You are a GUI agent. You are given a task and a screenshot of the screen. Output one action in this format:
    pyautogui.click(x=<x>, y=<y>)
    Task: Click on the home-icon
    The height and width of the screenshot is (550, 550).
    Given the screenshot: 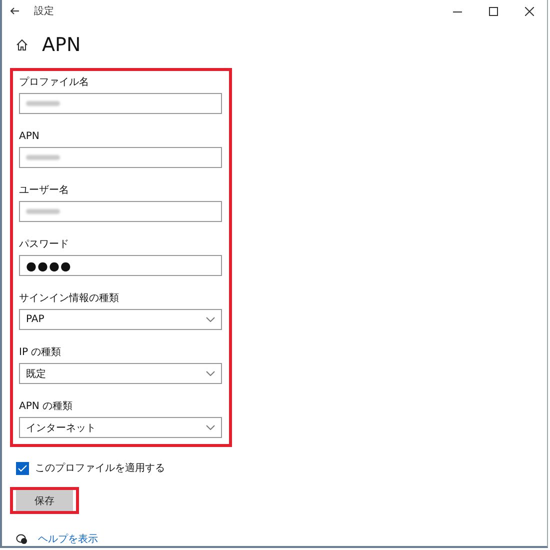 What is the action you would take?
    pyautogui.click(x=22, y=45)
    